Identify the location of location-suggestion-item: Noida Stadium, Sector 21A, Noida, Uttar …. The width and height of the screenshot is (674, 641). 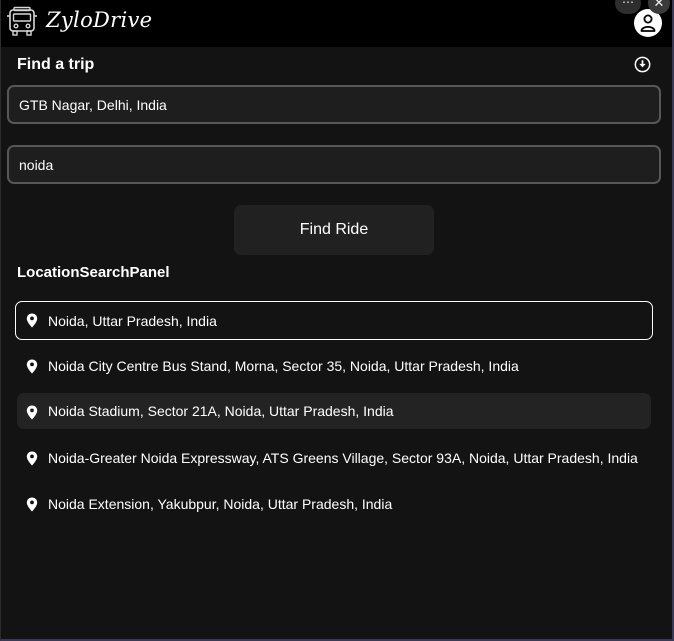
(334, 411).